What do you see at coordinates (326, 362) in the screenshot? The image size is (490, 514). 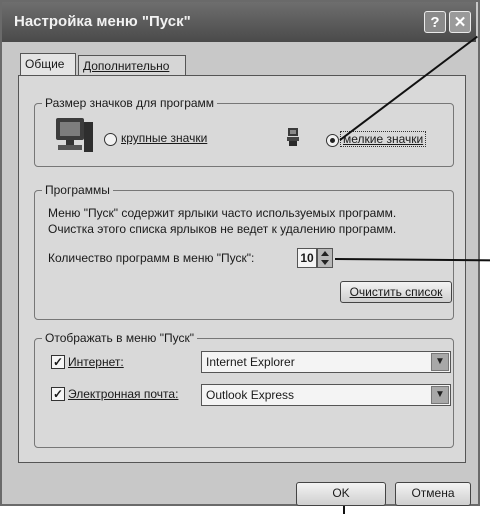 I see `internet-browser-select: Internet Explorer ▼` at bounding box center [326, 362].